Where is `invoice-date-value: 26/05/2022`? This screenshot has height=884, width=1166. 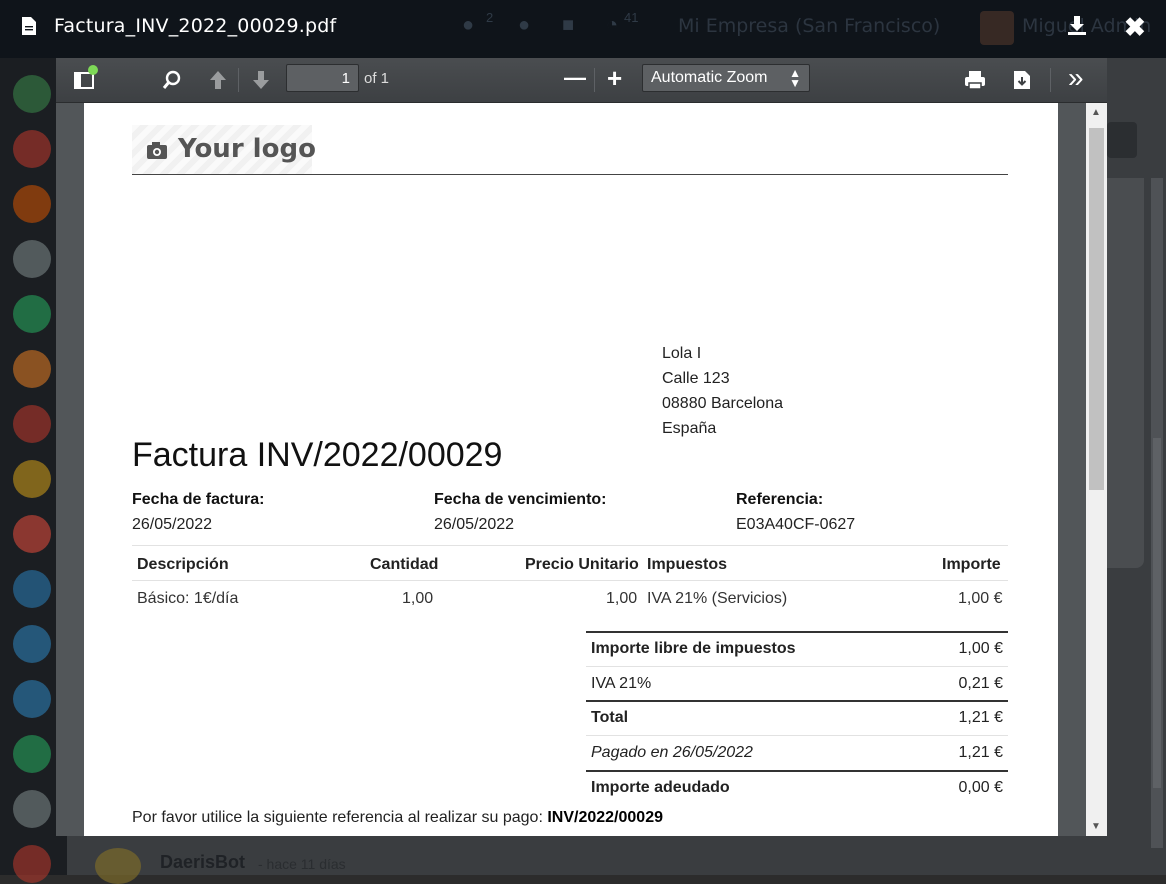 invoice-date-value: 26/05/2022 is located at coordinates (172, 524).